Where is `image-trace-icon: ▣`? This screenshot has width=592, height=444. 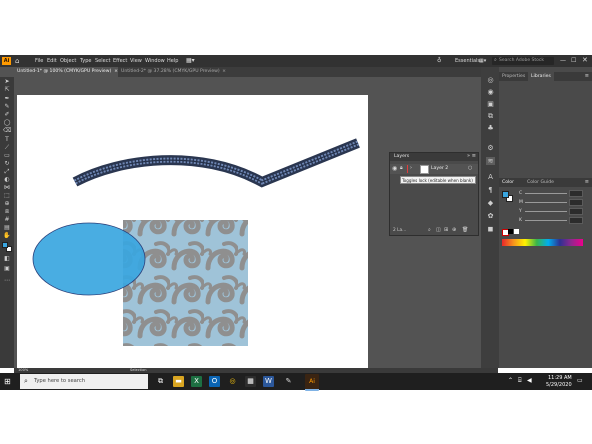 image-trace-icon: ▣ is located at coordinates (490, 104).